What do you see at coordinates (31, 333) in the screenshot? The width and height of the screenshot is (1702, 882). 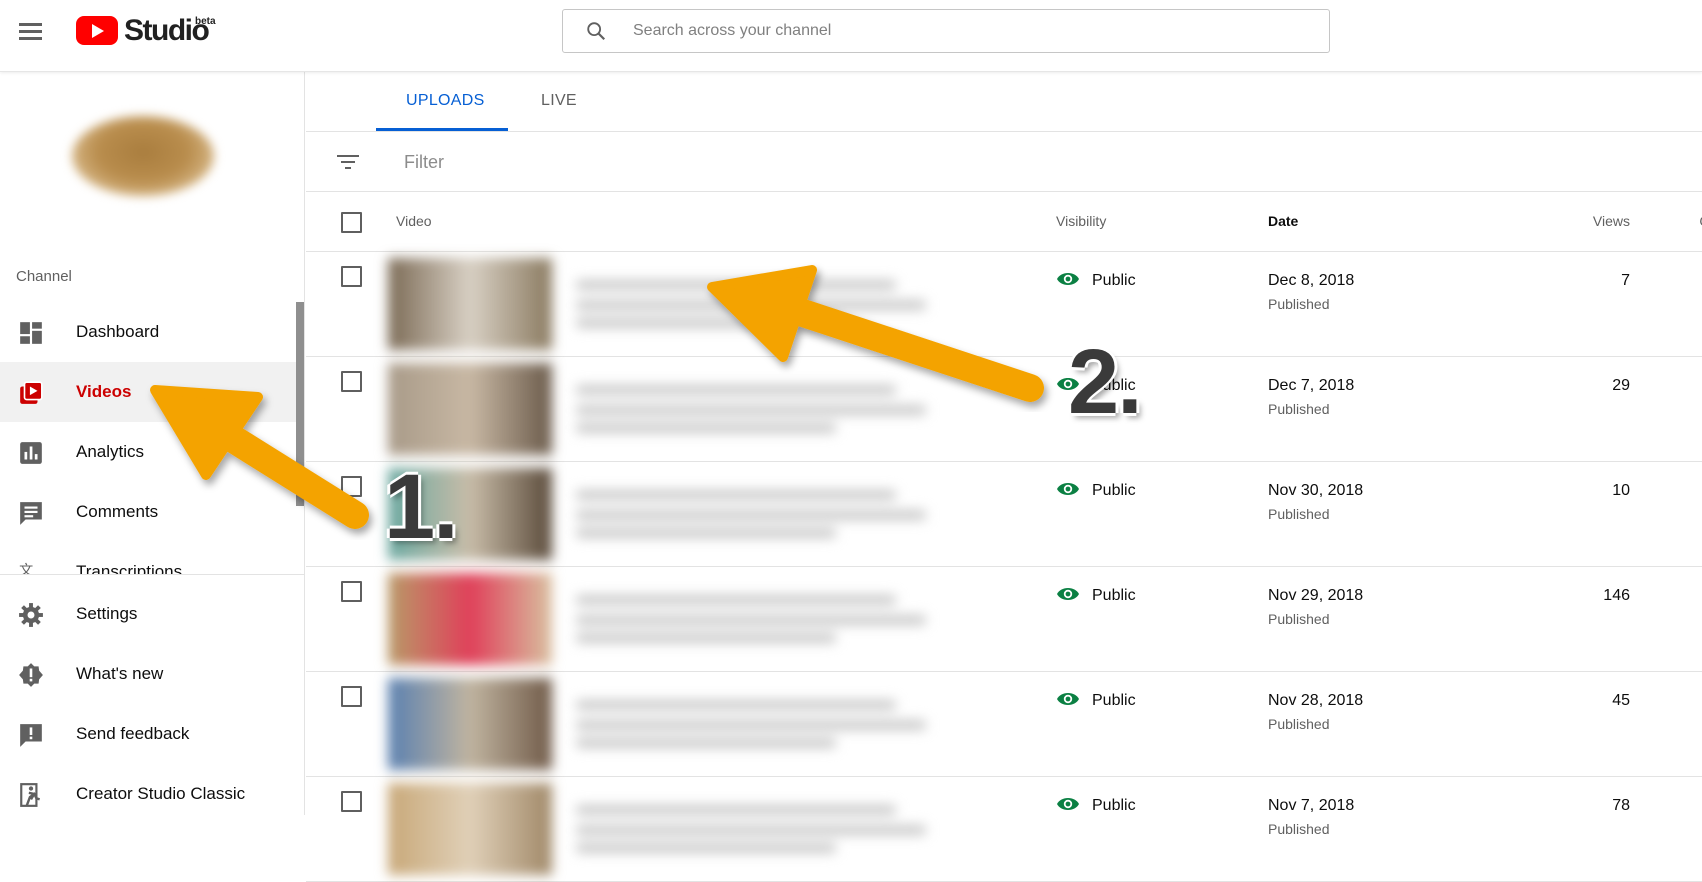 I see `dashboard-icon` at bounding box center [31, 333].